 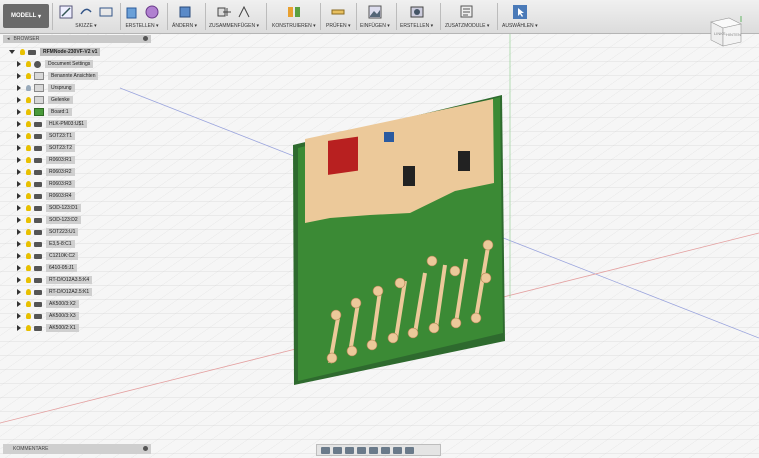 What do you see at coordinates (46, 88) in the screenshot?
I see `tree-item: Ursprung` at bounding box center [46, 88].